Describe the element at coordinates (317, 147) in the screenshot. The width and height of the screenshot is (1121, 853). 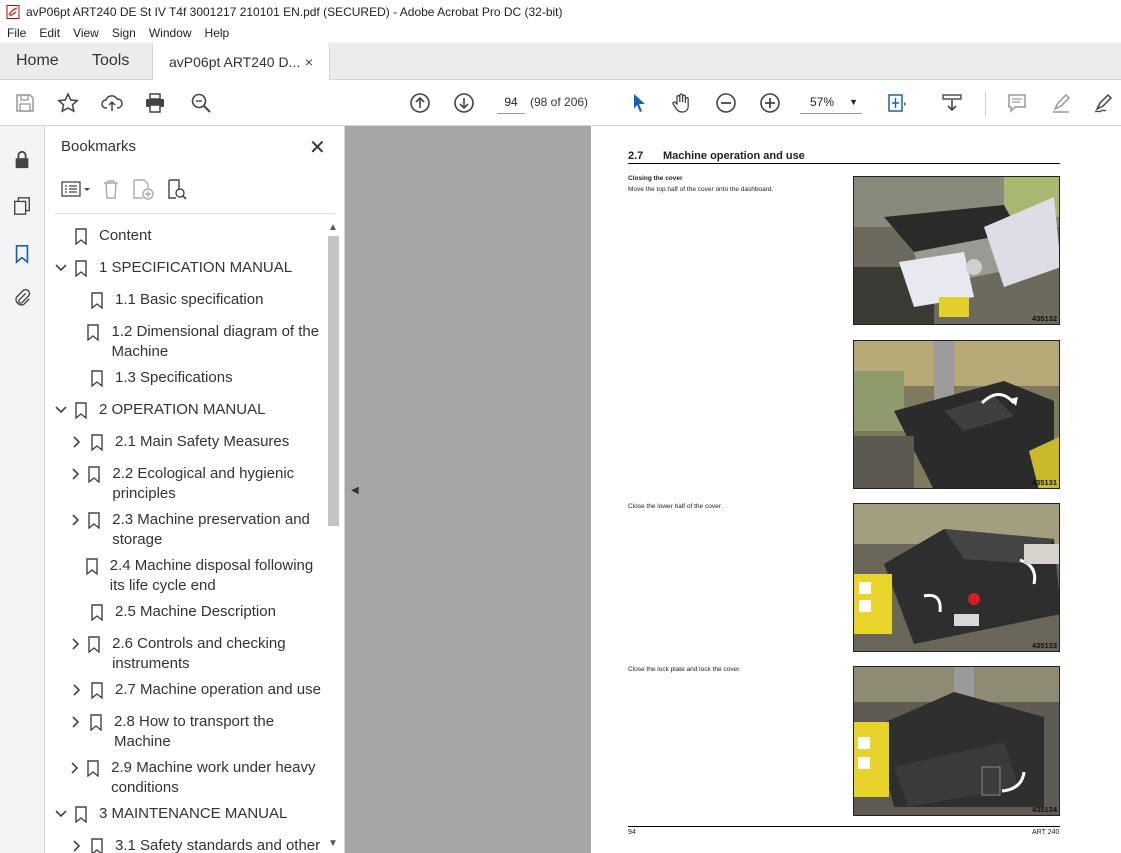
I see `close-icon: ✕` at that location.